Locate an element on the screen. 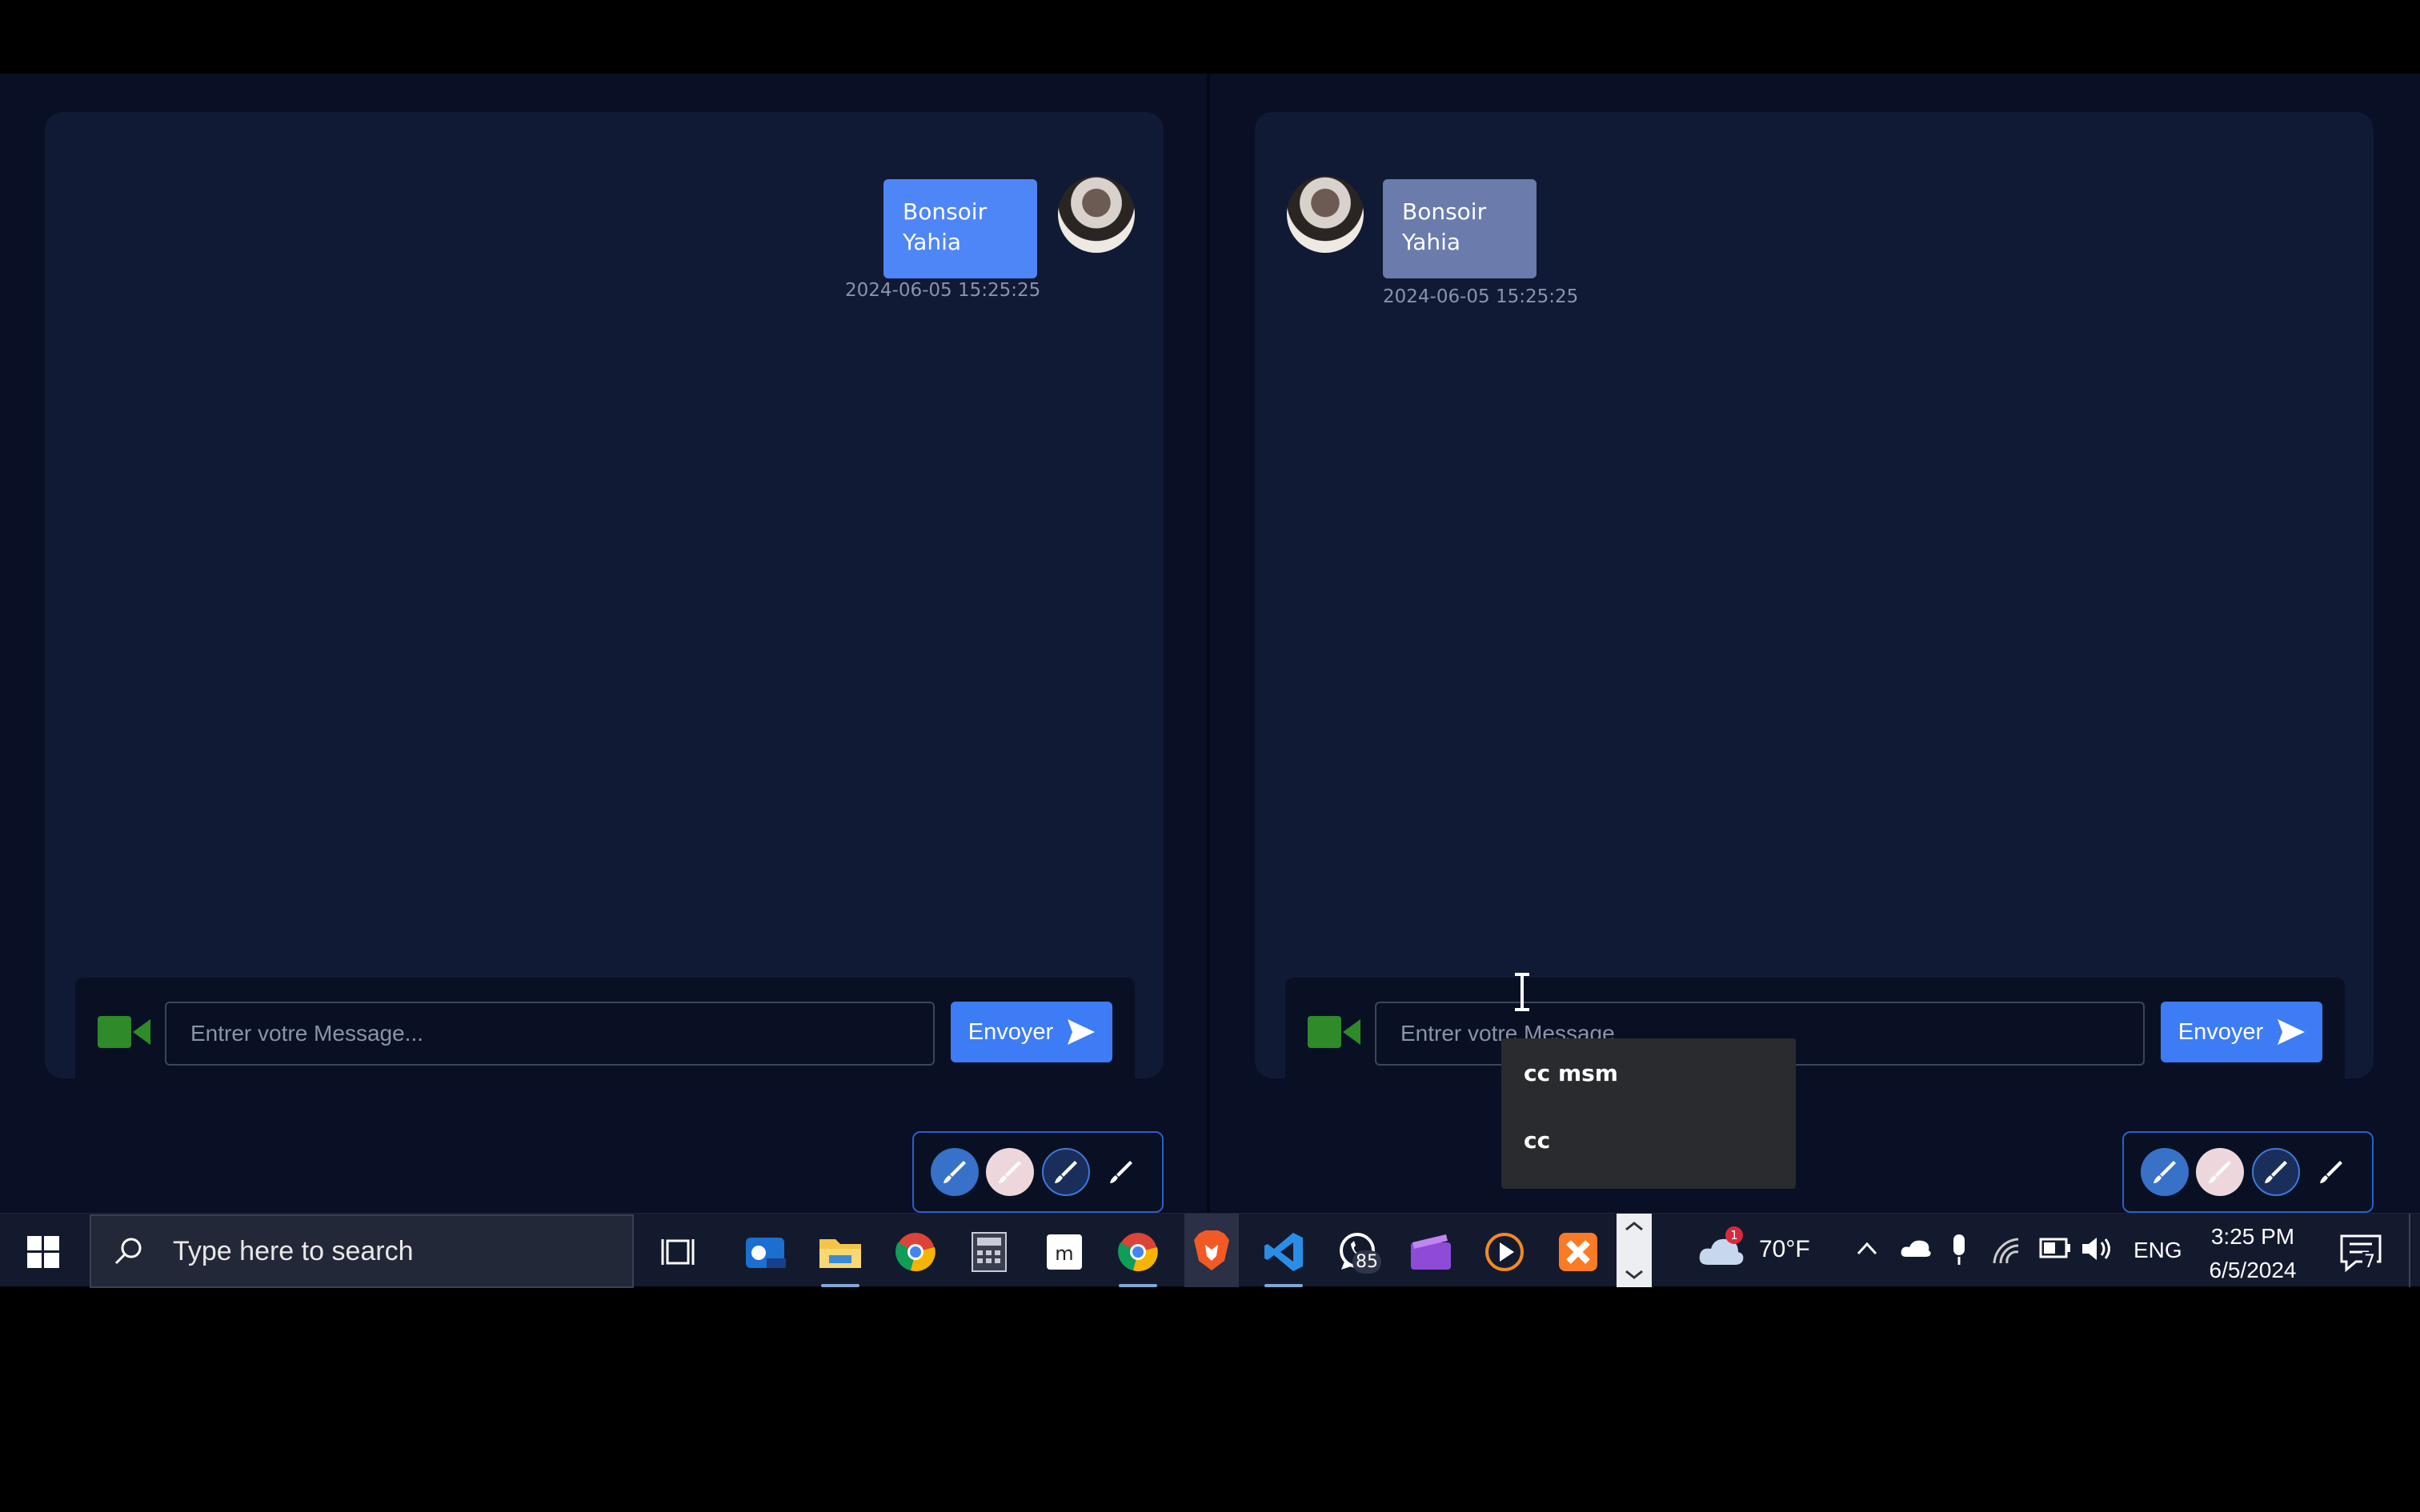 The width and height of the screenshot is (2420, 1512). notification-count: 7 is located at coordinates (2369, 1262).